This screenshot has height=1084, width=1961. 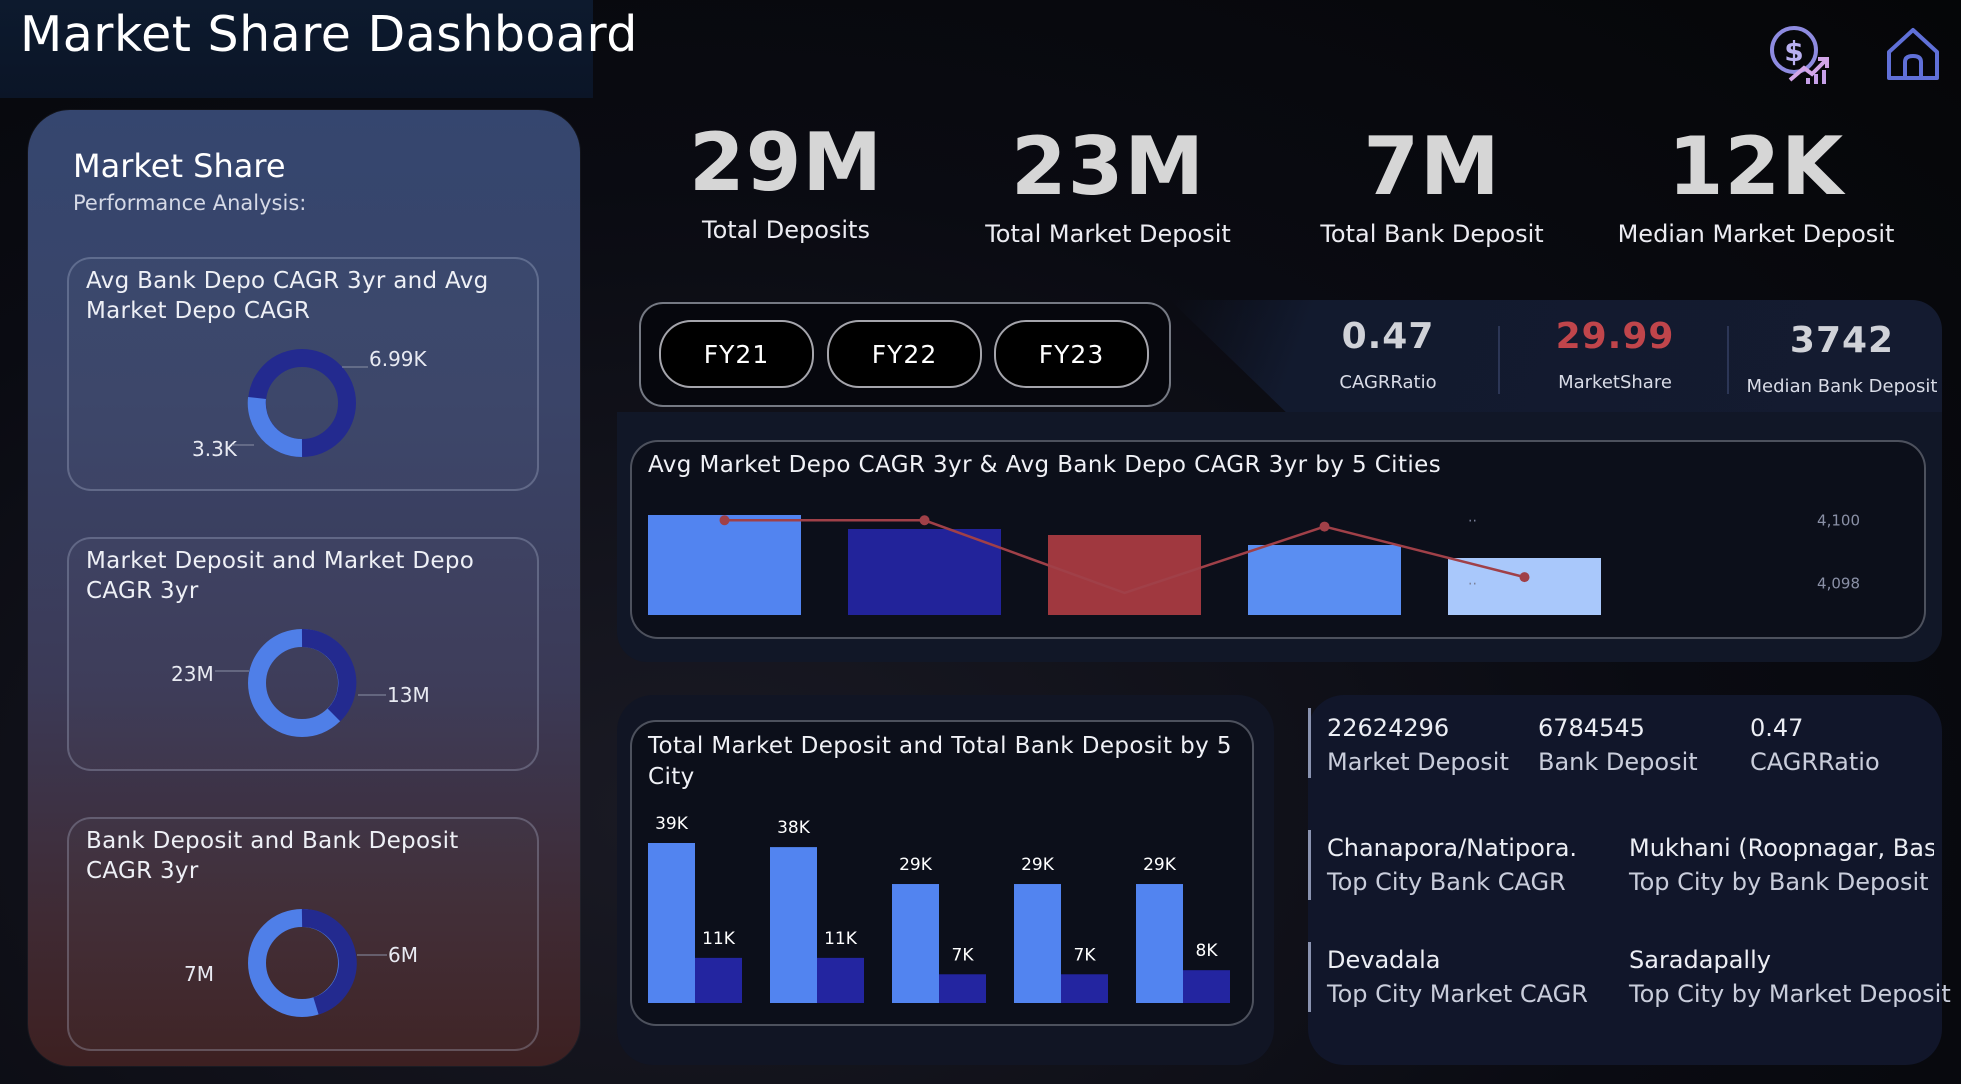 What do you see at coordinates (786, 230) in the screenshot?
I see `kpi-label: Total Deposits` at bounding box center [786, 230].